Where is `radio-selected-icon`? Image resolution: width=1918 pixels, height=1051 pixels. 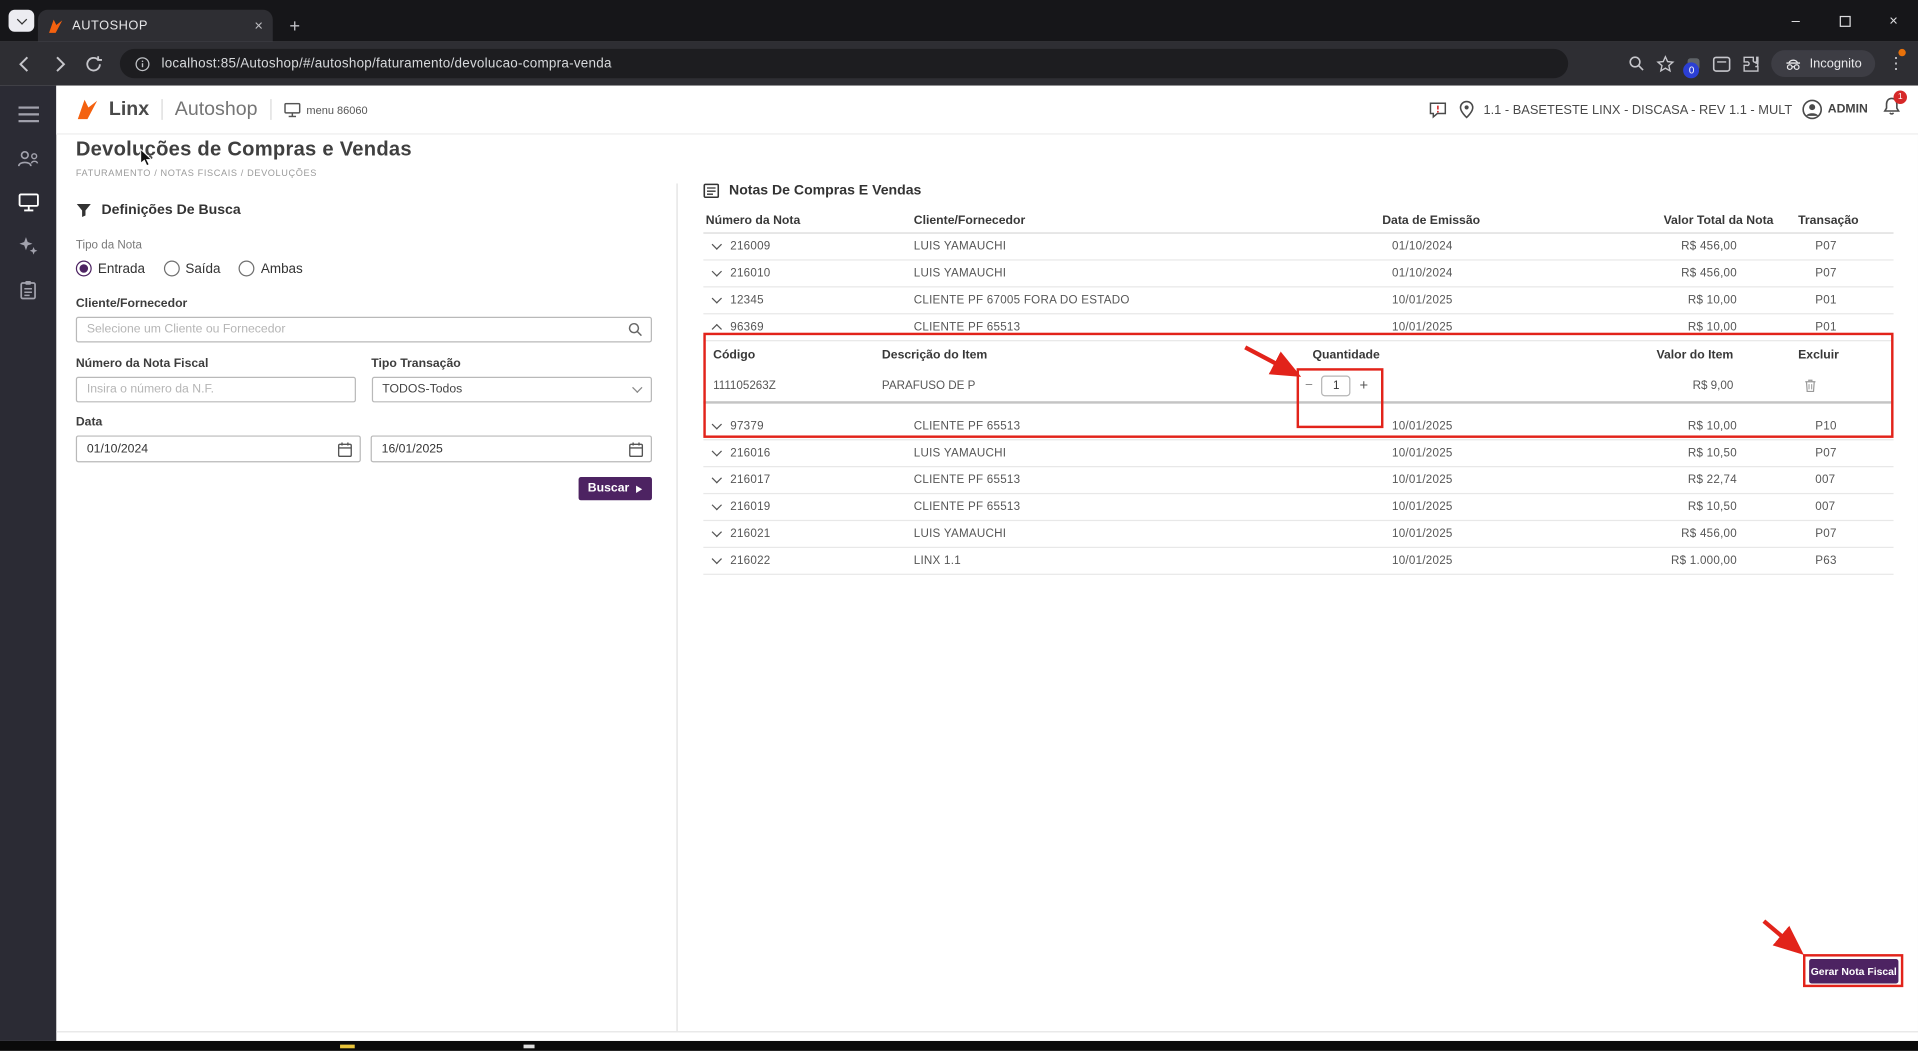 radio-selected-icon is located at coordinates (83, 268).